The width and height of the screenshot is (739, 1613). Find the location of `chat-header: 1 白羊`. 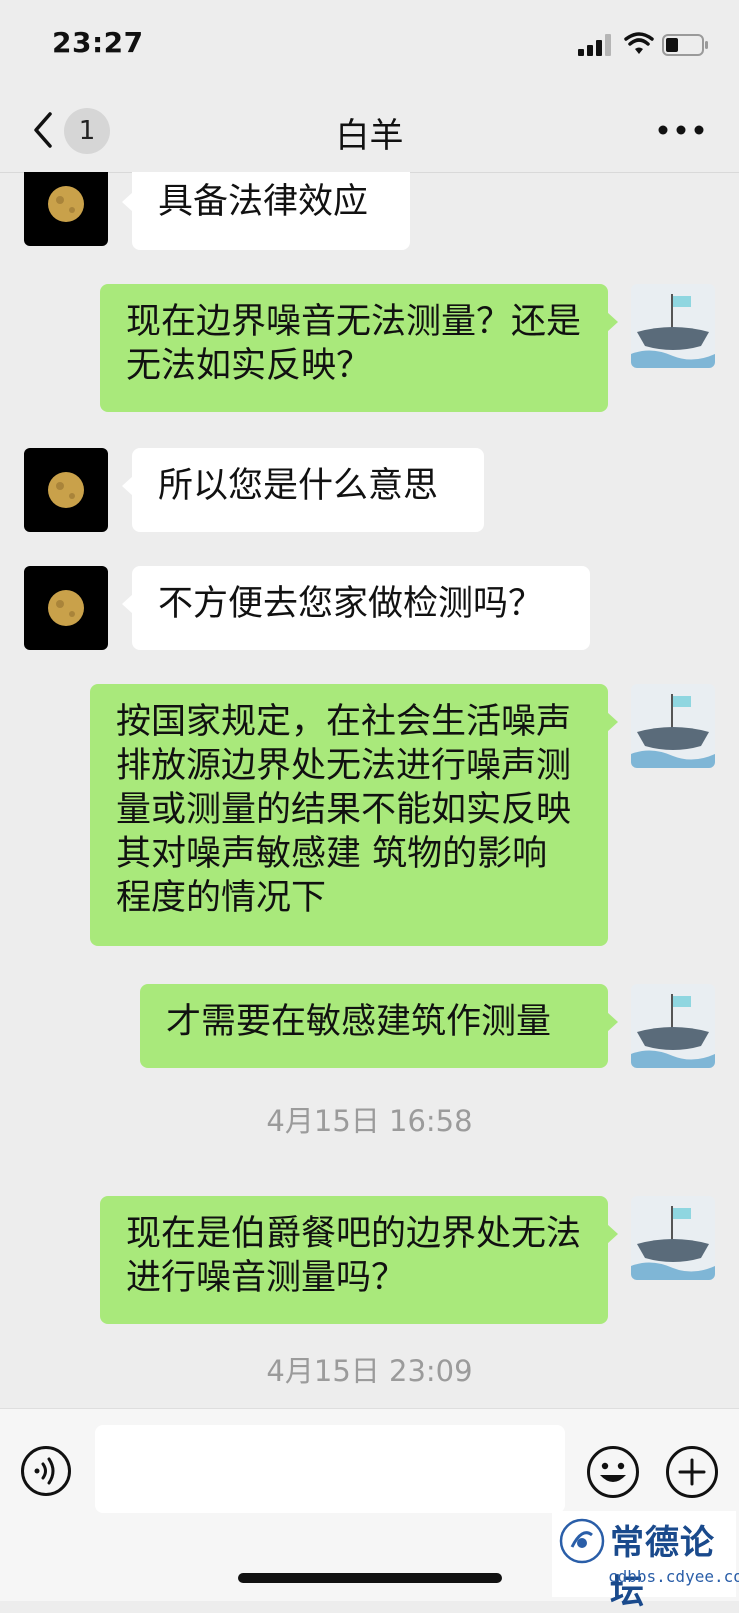

chat-header: 1 白羊 is located at coordinates (369, 131).